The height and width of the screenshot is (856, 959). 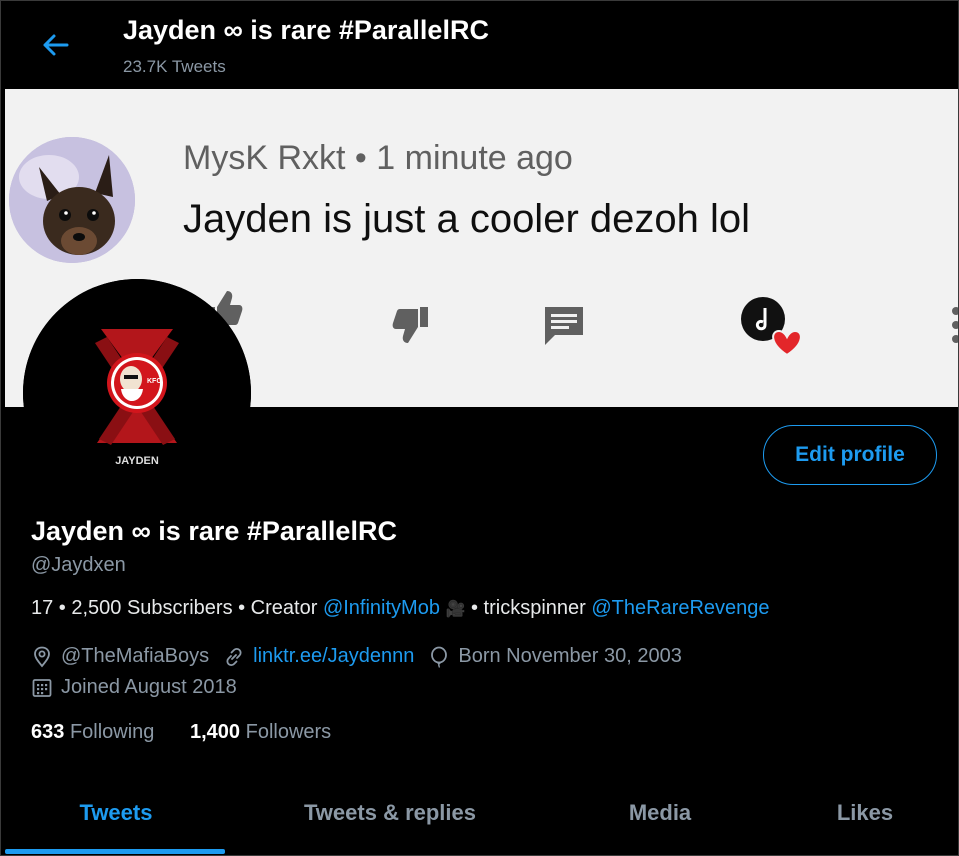 I want to click on bio-mention-therarerevenge: @TheRareRevenge, so click(x=680, y=608).